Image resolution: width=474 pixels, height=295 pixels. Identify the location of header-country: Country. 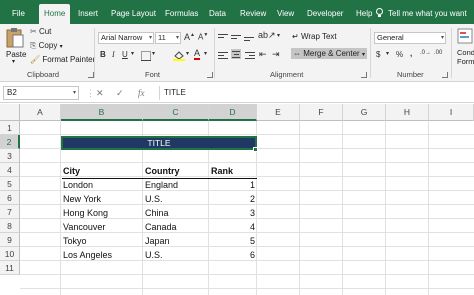
(162, 171).